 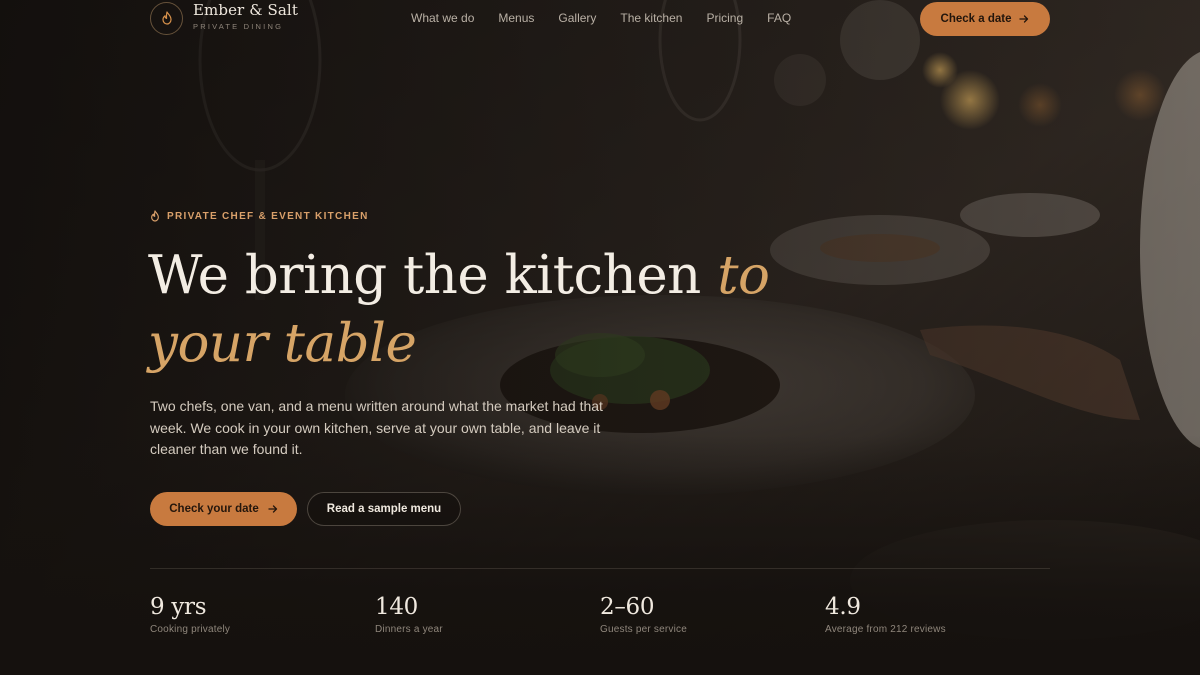 What do you see at coordinates (937, 613) in the screenshot?
I see `stat-item: 4.9 Average from 212 reviews` at bounding box center [937, 613].